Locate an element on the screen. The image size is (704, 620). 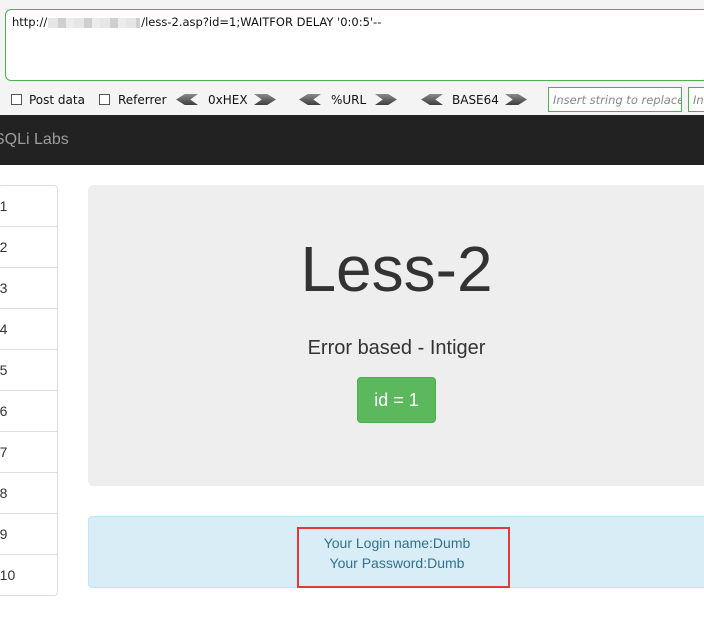
replace-string-placeholder: Insert string to replace is located at coordinates (617, 100).